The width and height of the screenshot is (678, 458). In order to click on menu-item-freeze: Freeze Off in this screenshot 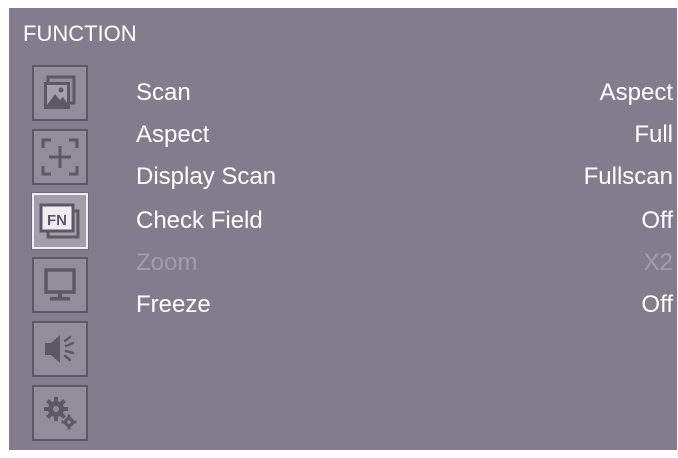, I will do `click(404, 305)`.